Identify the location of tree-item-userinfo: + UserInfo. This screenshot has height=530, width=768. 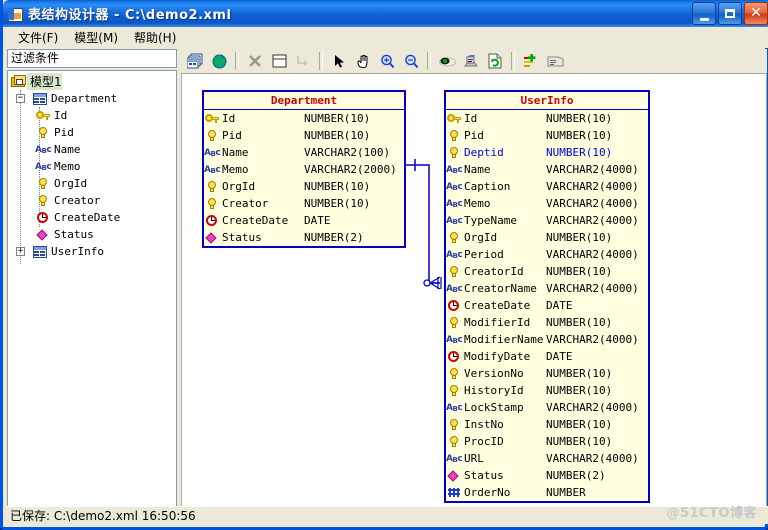
(60, 251).